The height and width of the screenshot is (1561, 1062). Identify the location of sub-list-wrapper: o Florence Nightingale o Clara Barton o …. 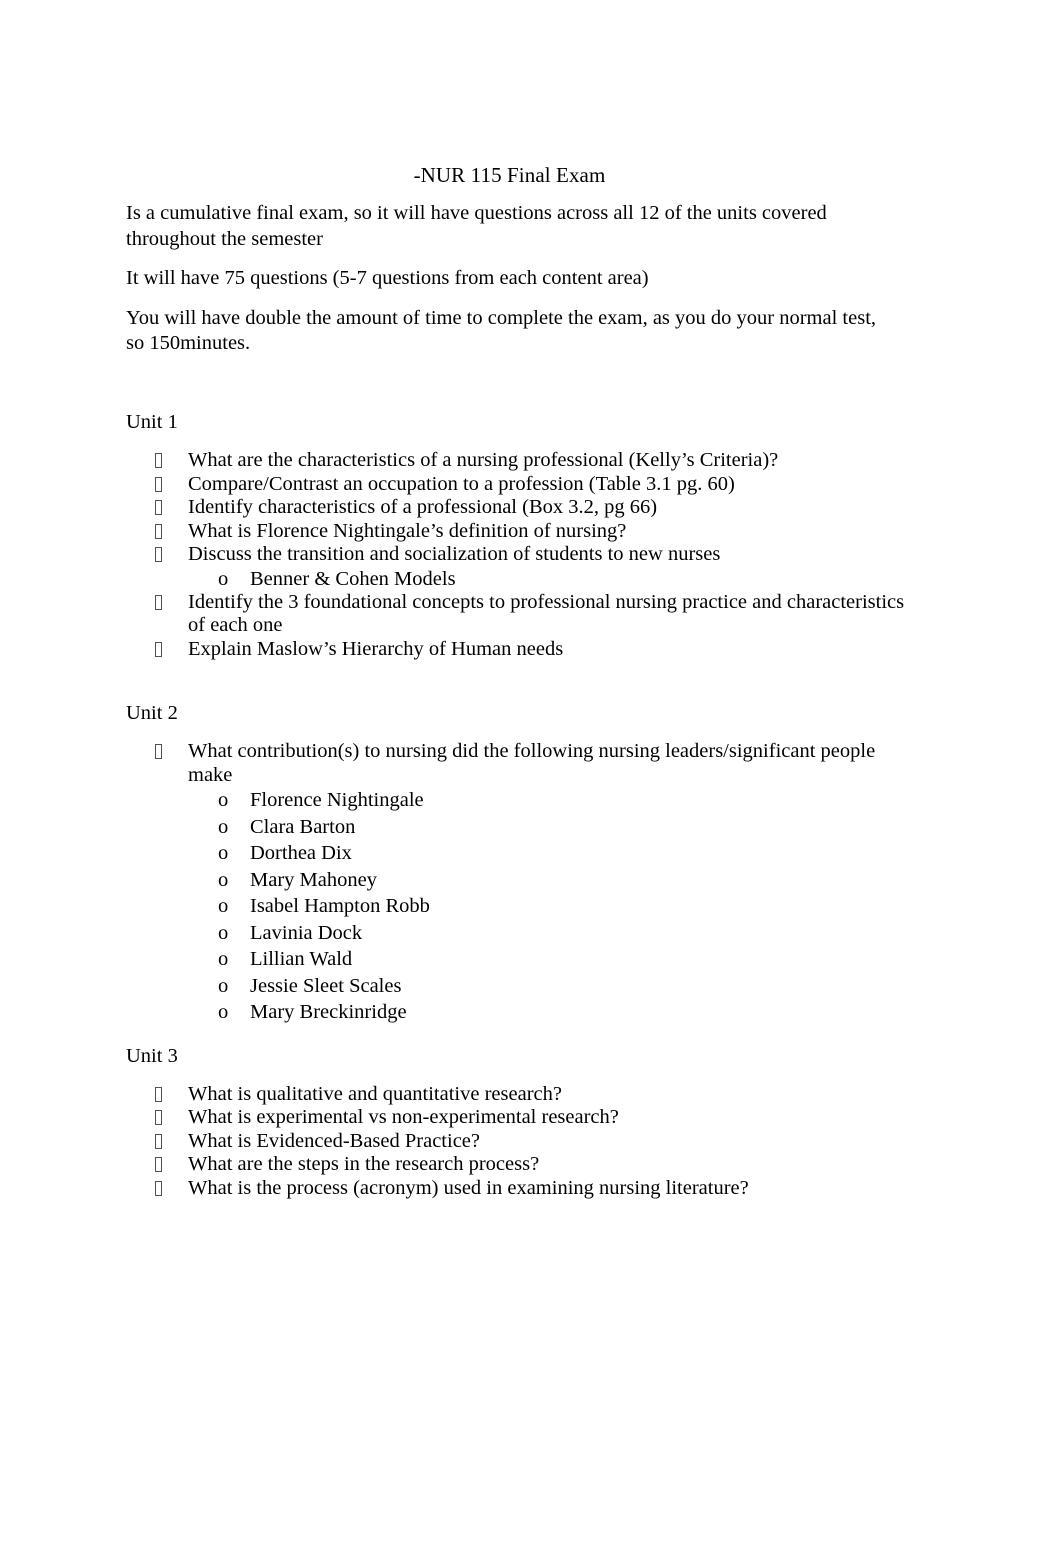
(521, 906).